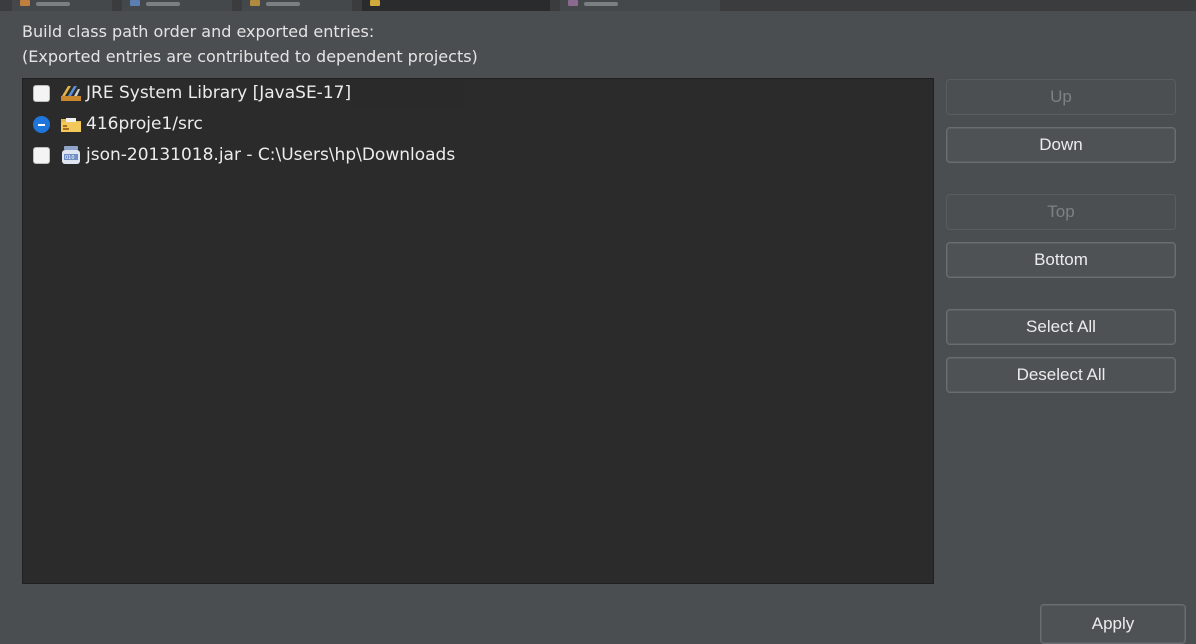  I want to click on list-item: 416proje1/src, so click(118, 124).